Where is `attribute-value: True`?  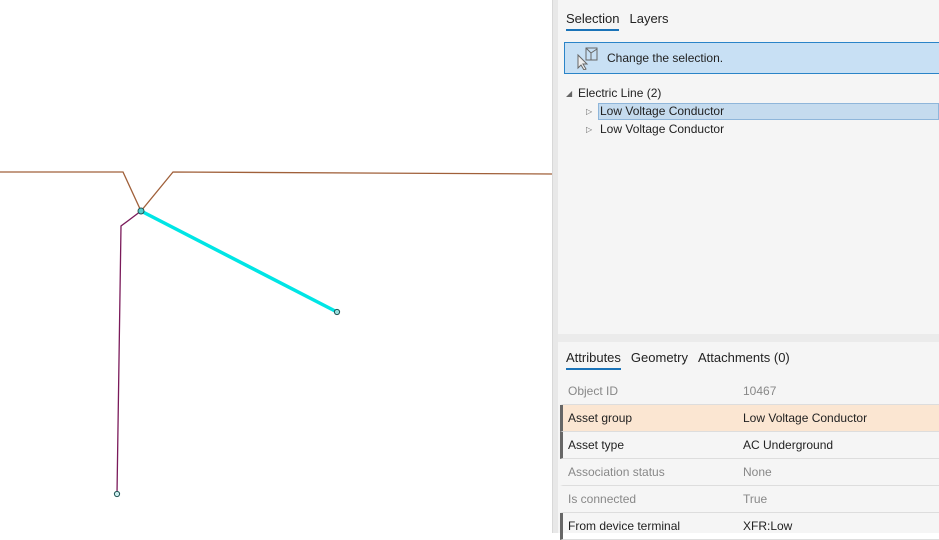 attribute-value: True is located at coordinates (755, 499).